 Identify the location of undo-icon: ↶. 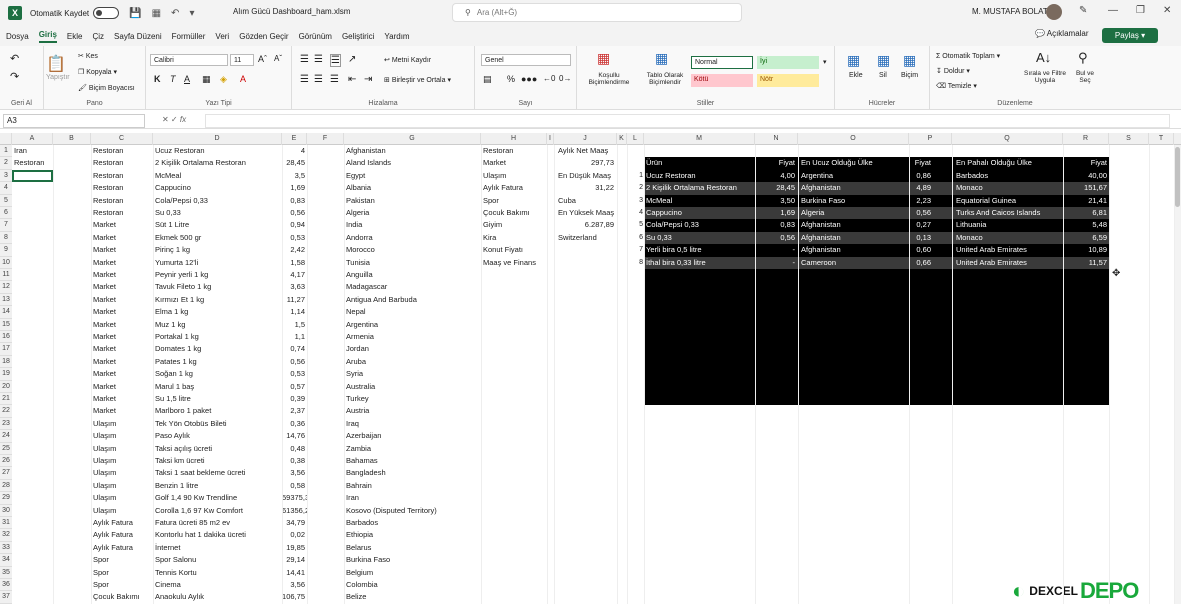
(14, 58).